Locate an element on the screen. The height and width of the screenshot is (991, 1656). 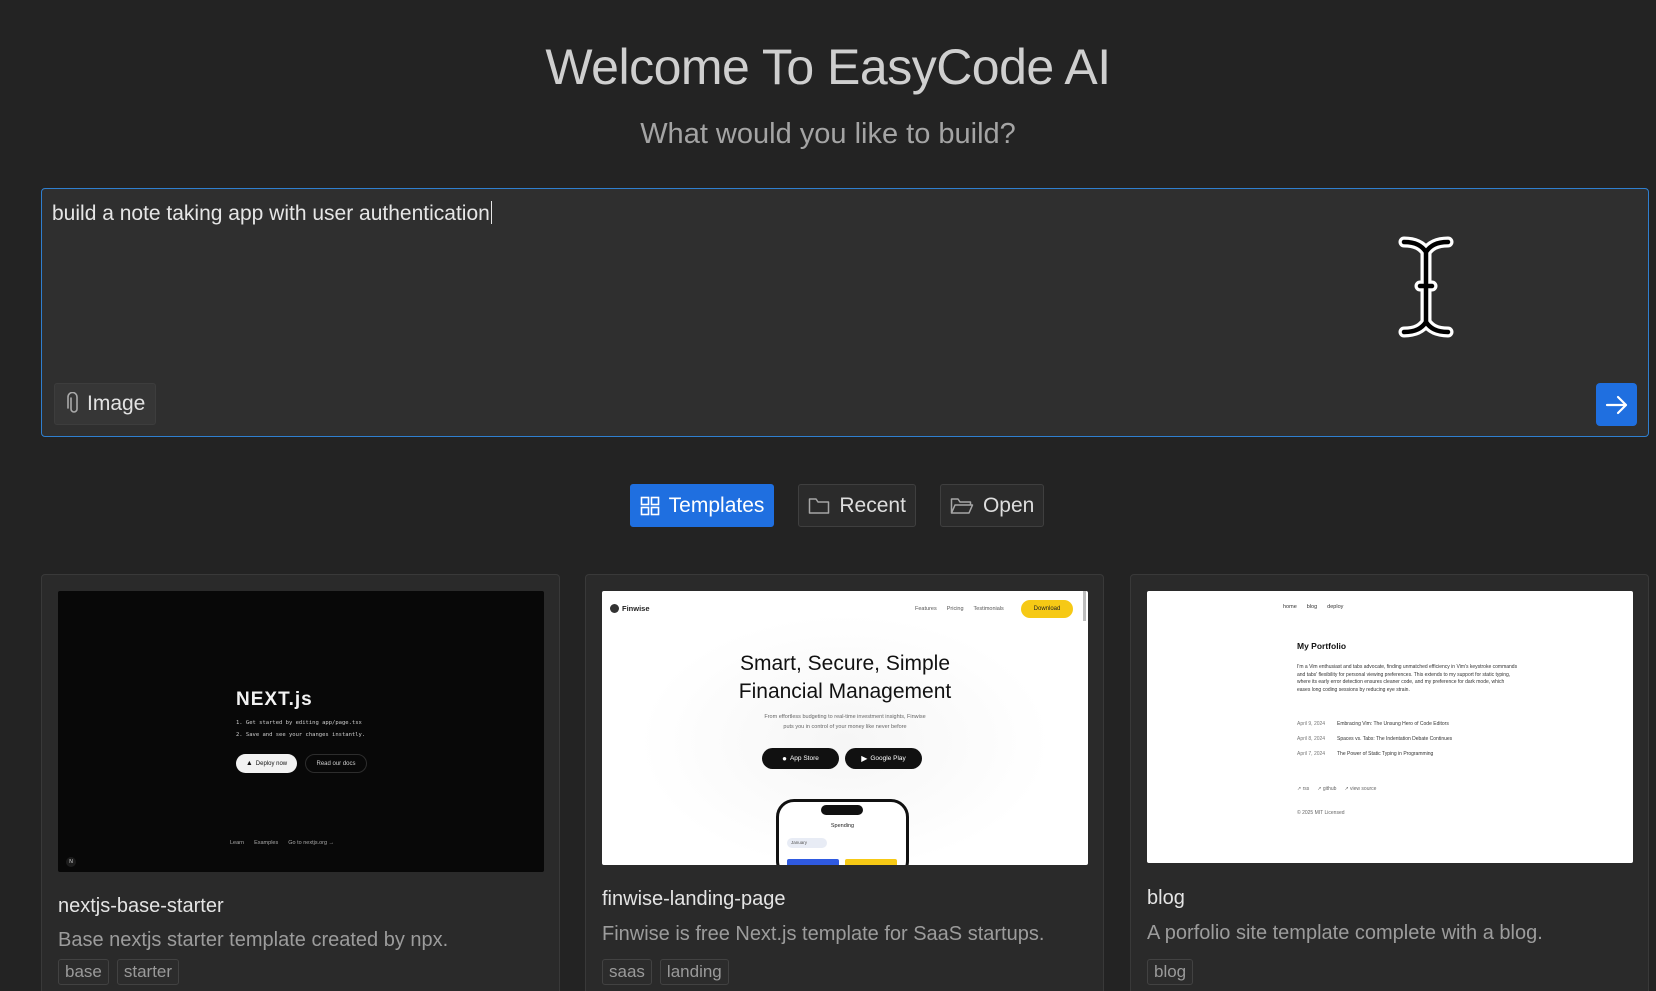
finwise-app-store-button: ● App Store is located at coordinates (800, 758).